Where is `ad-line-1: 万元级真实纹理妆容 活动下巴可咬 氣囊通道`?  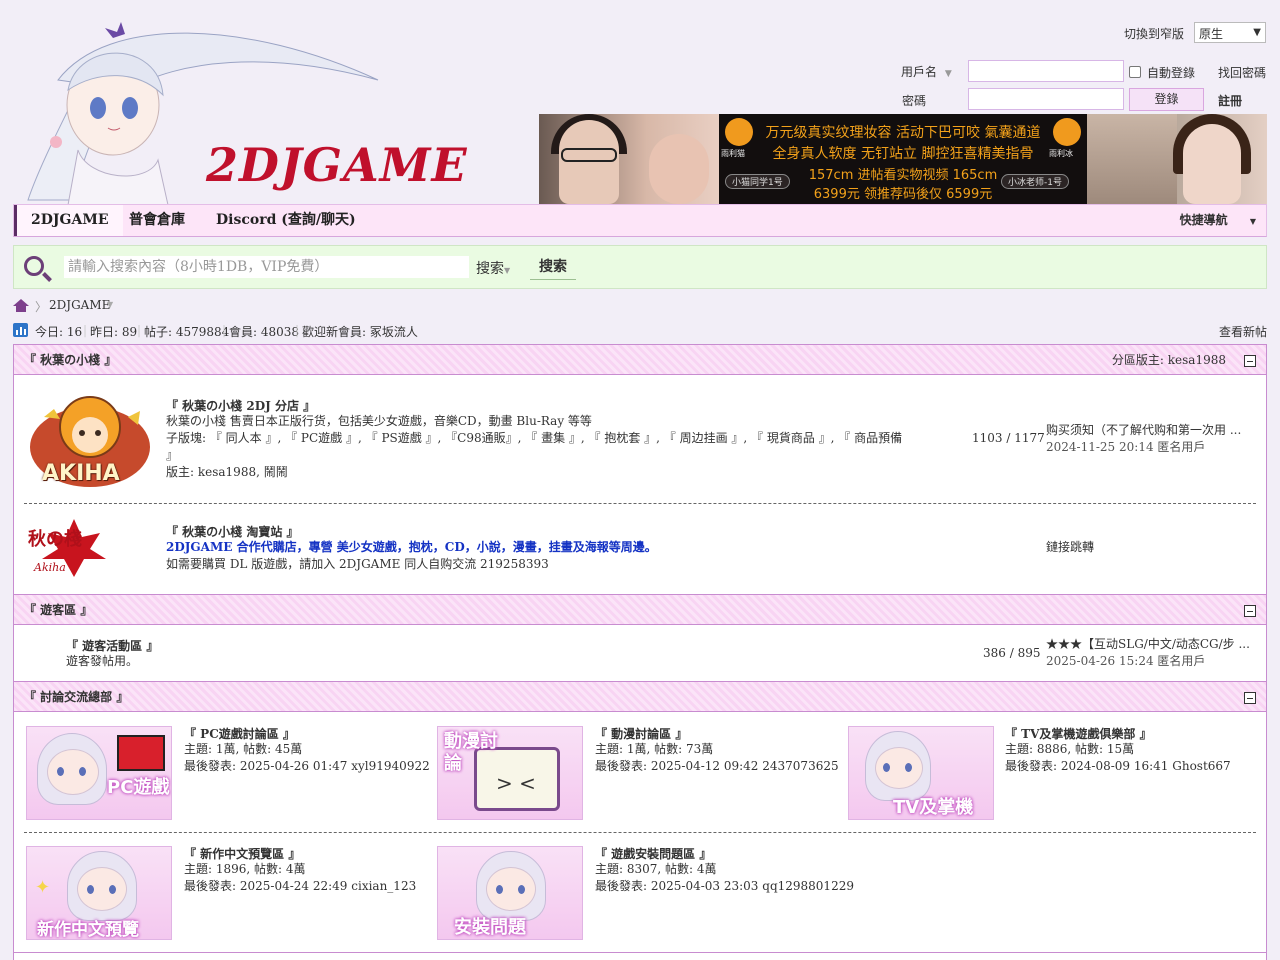
ad-line-1: 万元级真实纹理妆容 活动下巴可咬 氣囊通道 is located at coordinates (903, 133).